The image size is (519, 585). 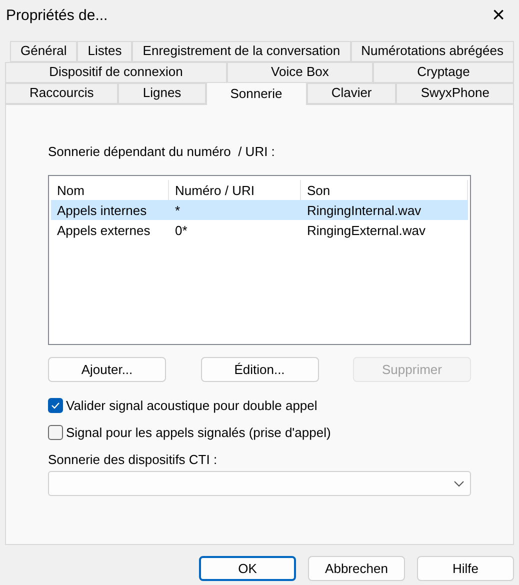 What do you see at coordinates (364, 210) in the screenshot?
I see `list-cell-text: RingingInternal.wav` at bounding box center [364, 210].